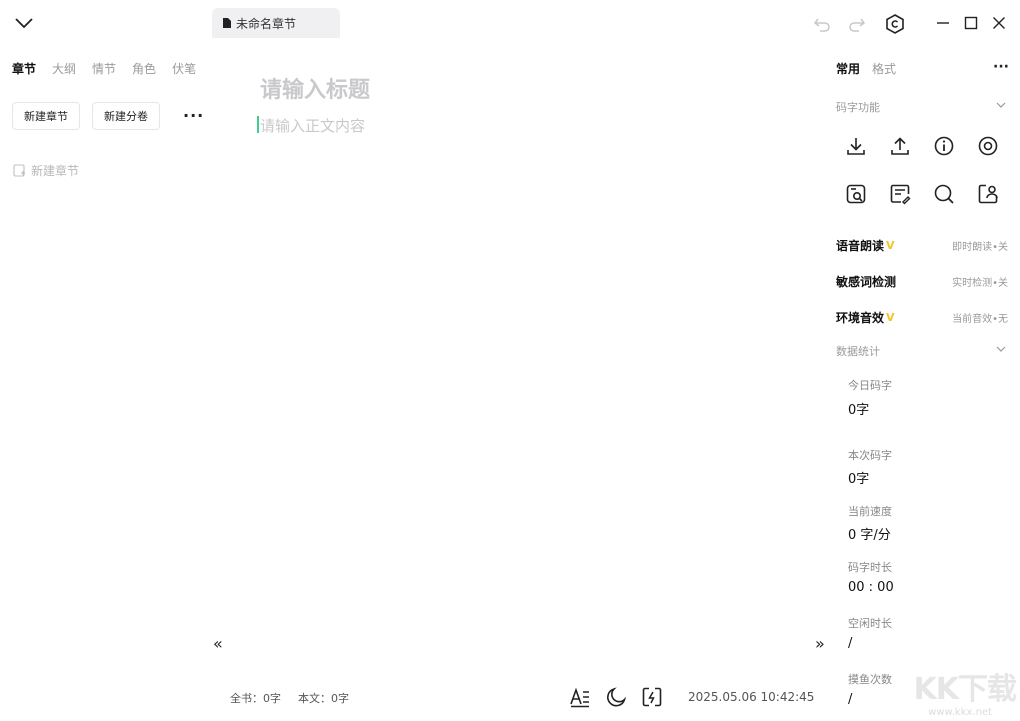 This screenshot has height=721, width=1020. I want to click on stat-label-slack: 摸鱼次数, so click(870, 679).